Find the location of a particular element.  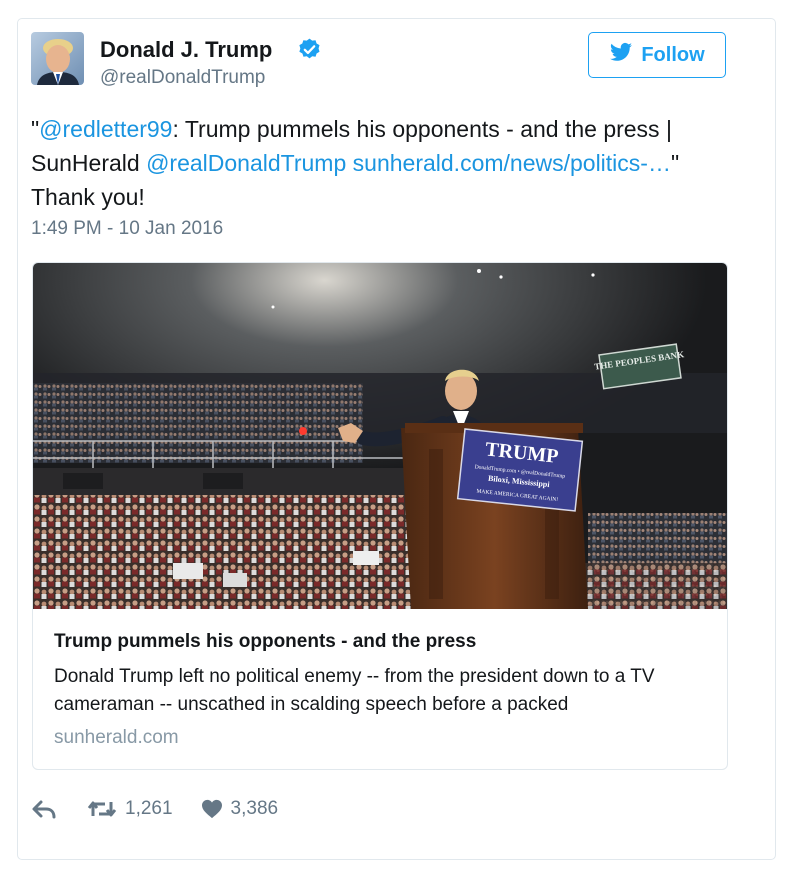

follow-button: Follow is located at coordinates (657, 55).